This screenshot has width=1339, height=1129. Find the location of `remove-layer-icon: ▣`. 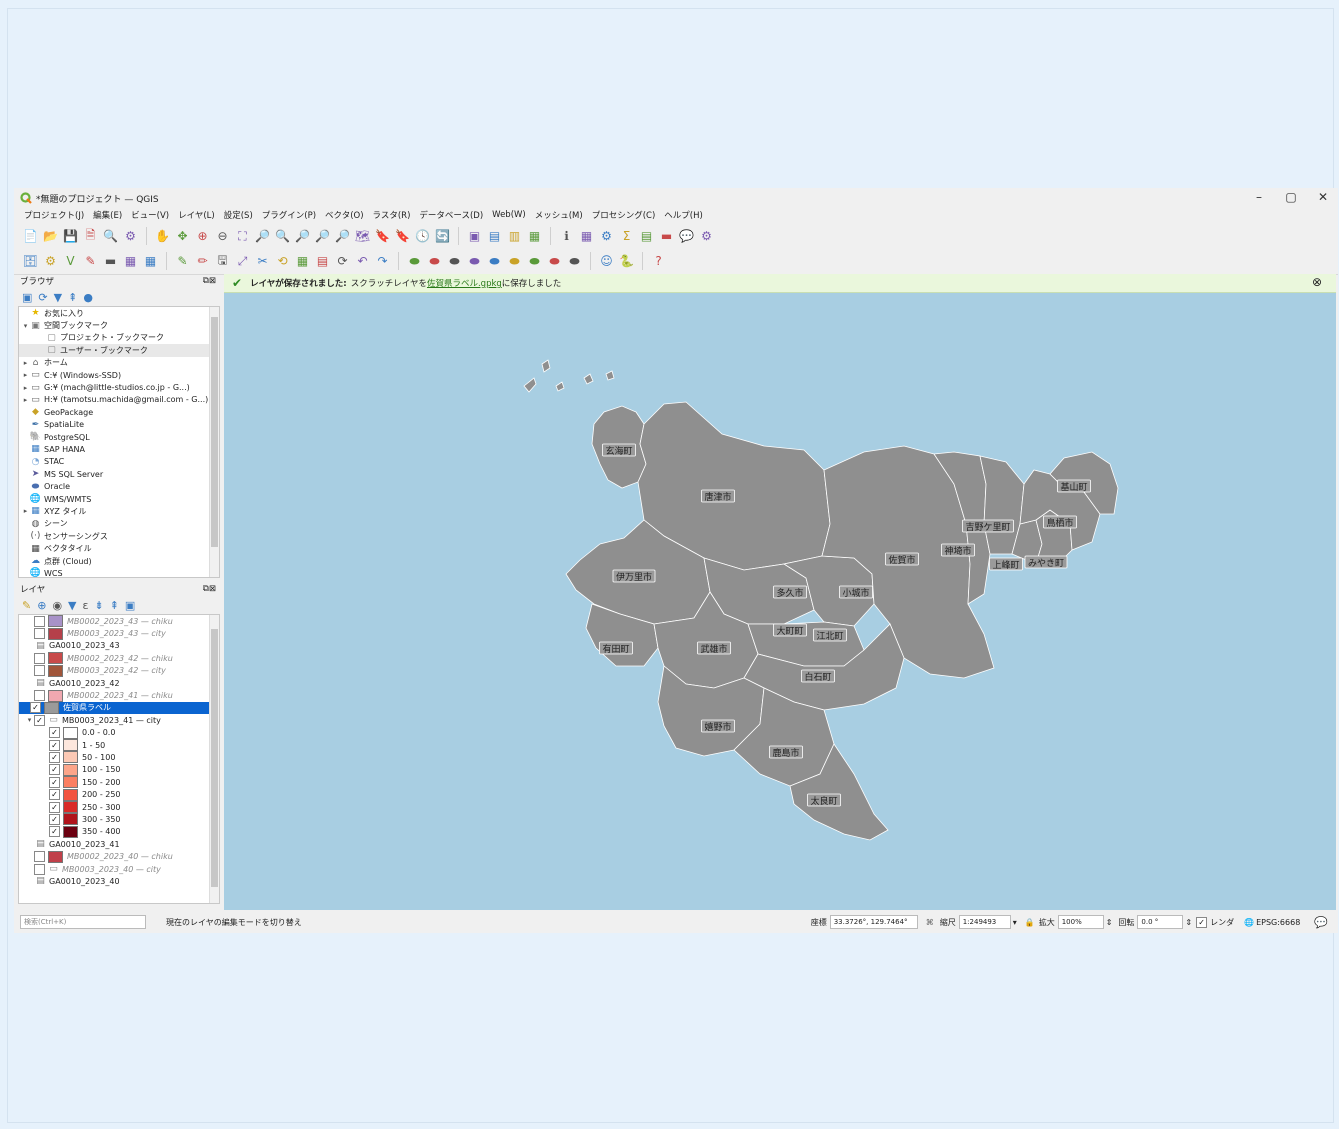

remove-layer-icon: ▣ is located at coordinates (130, 605).